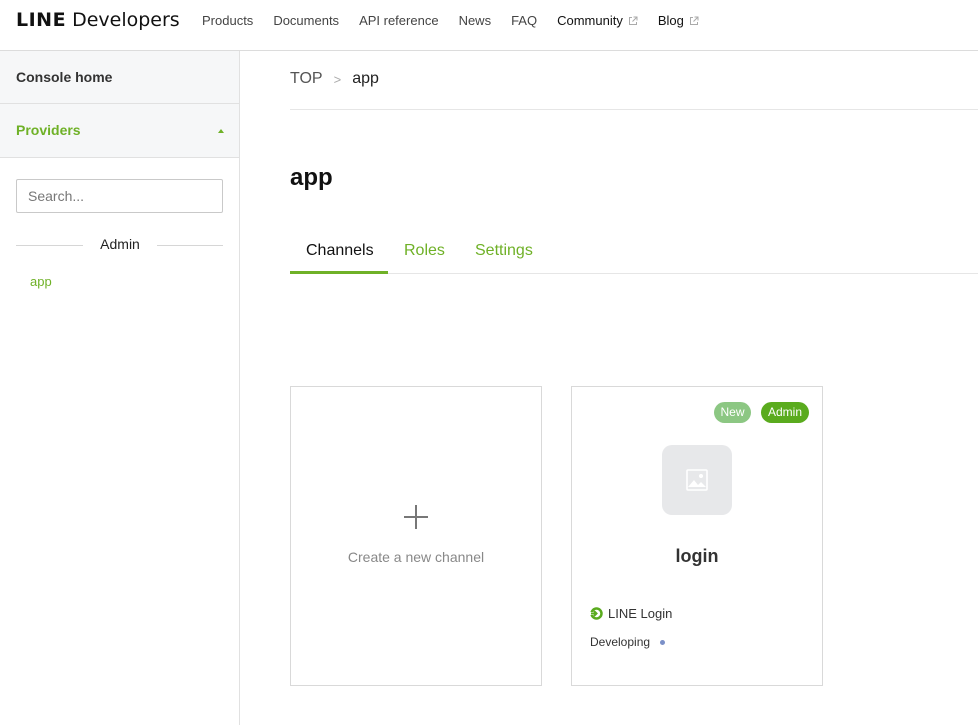  I want to click on nav-documents: Documents, so click(306, 20).